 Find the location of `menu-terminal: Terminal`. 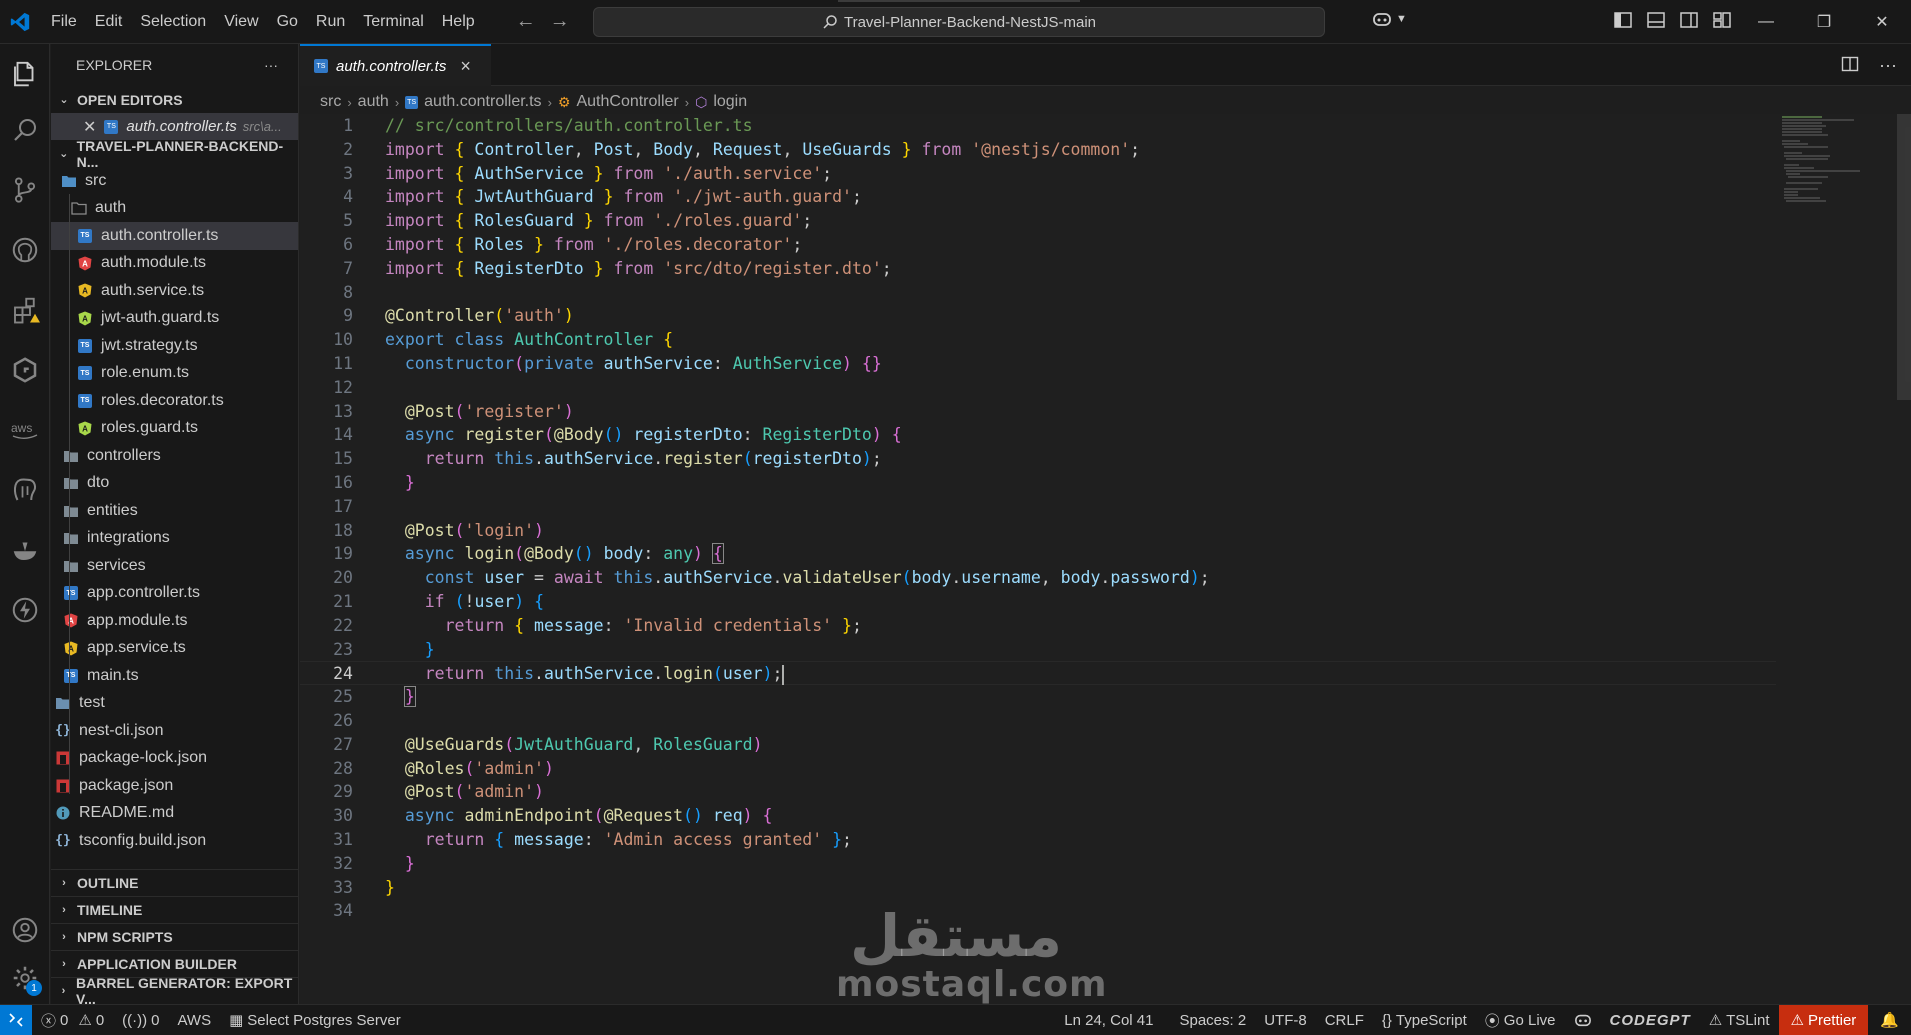

menu-terminal: Terminal is located at coordinates (393, 22).